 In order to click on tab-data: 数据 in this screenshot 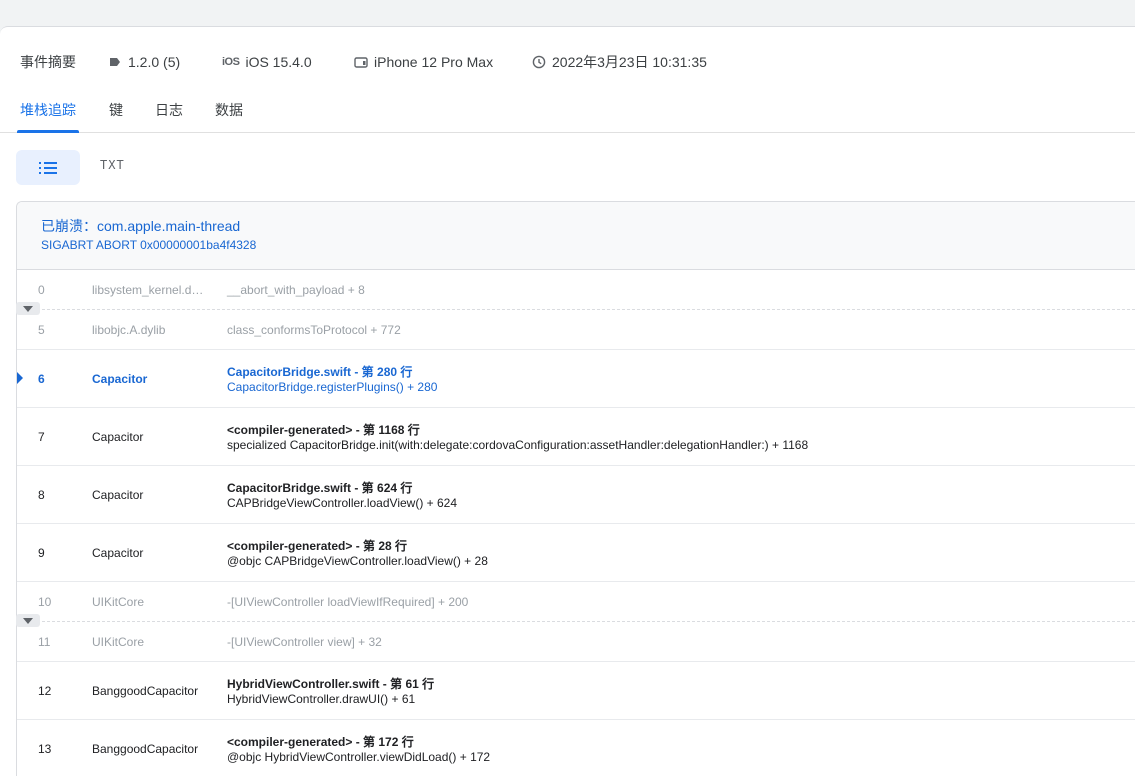, I will do `click(229, 110)`.